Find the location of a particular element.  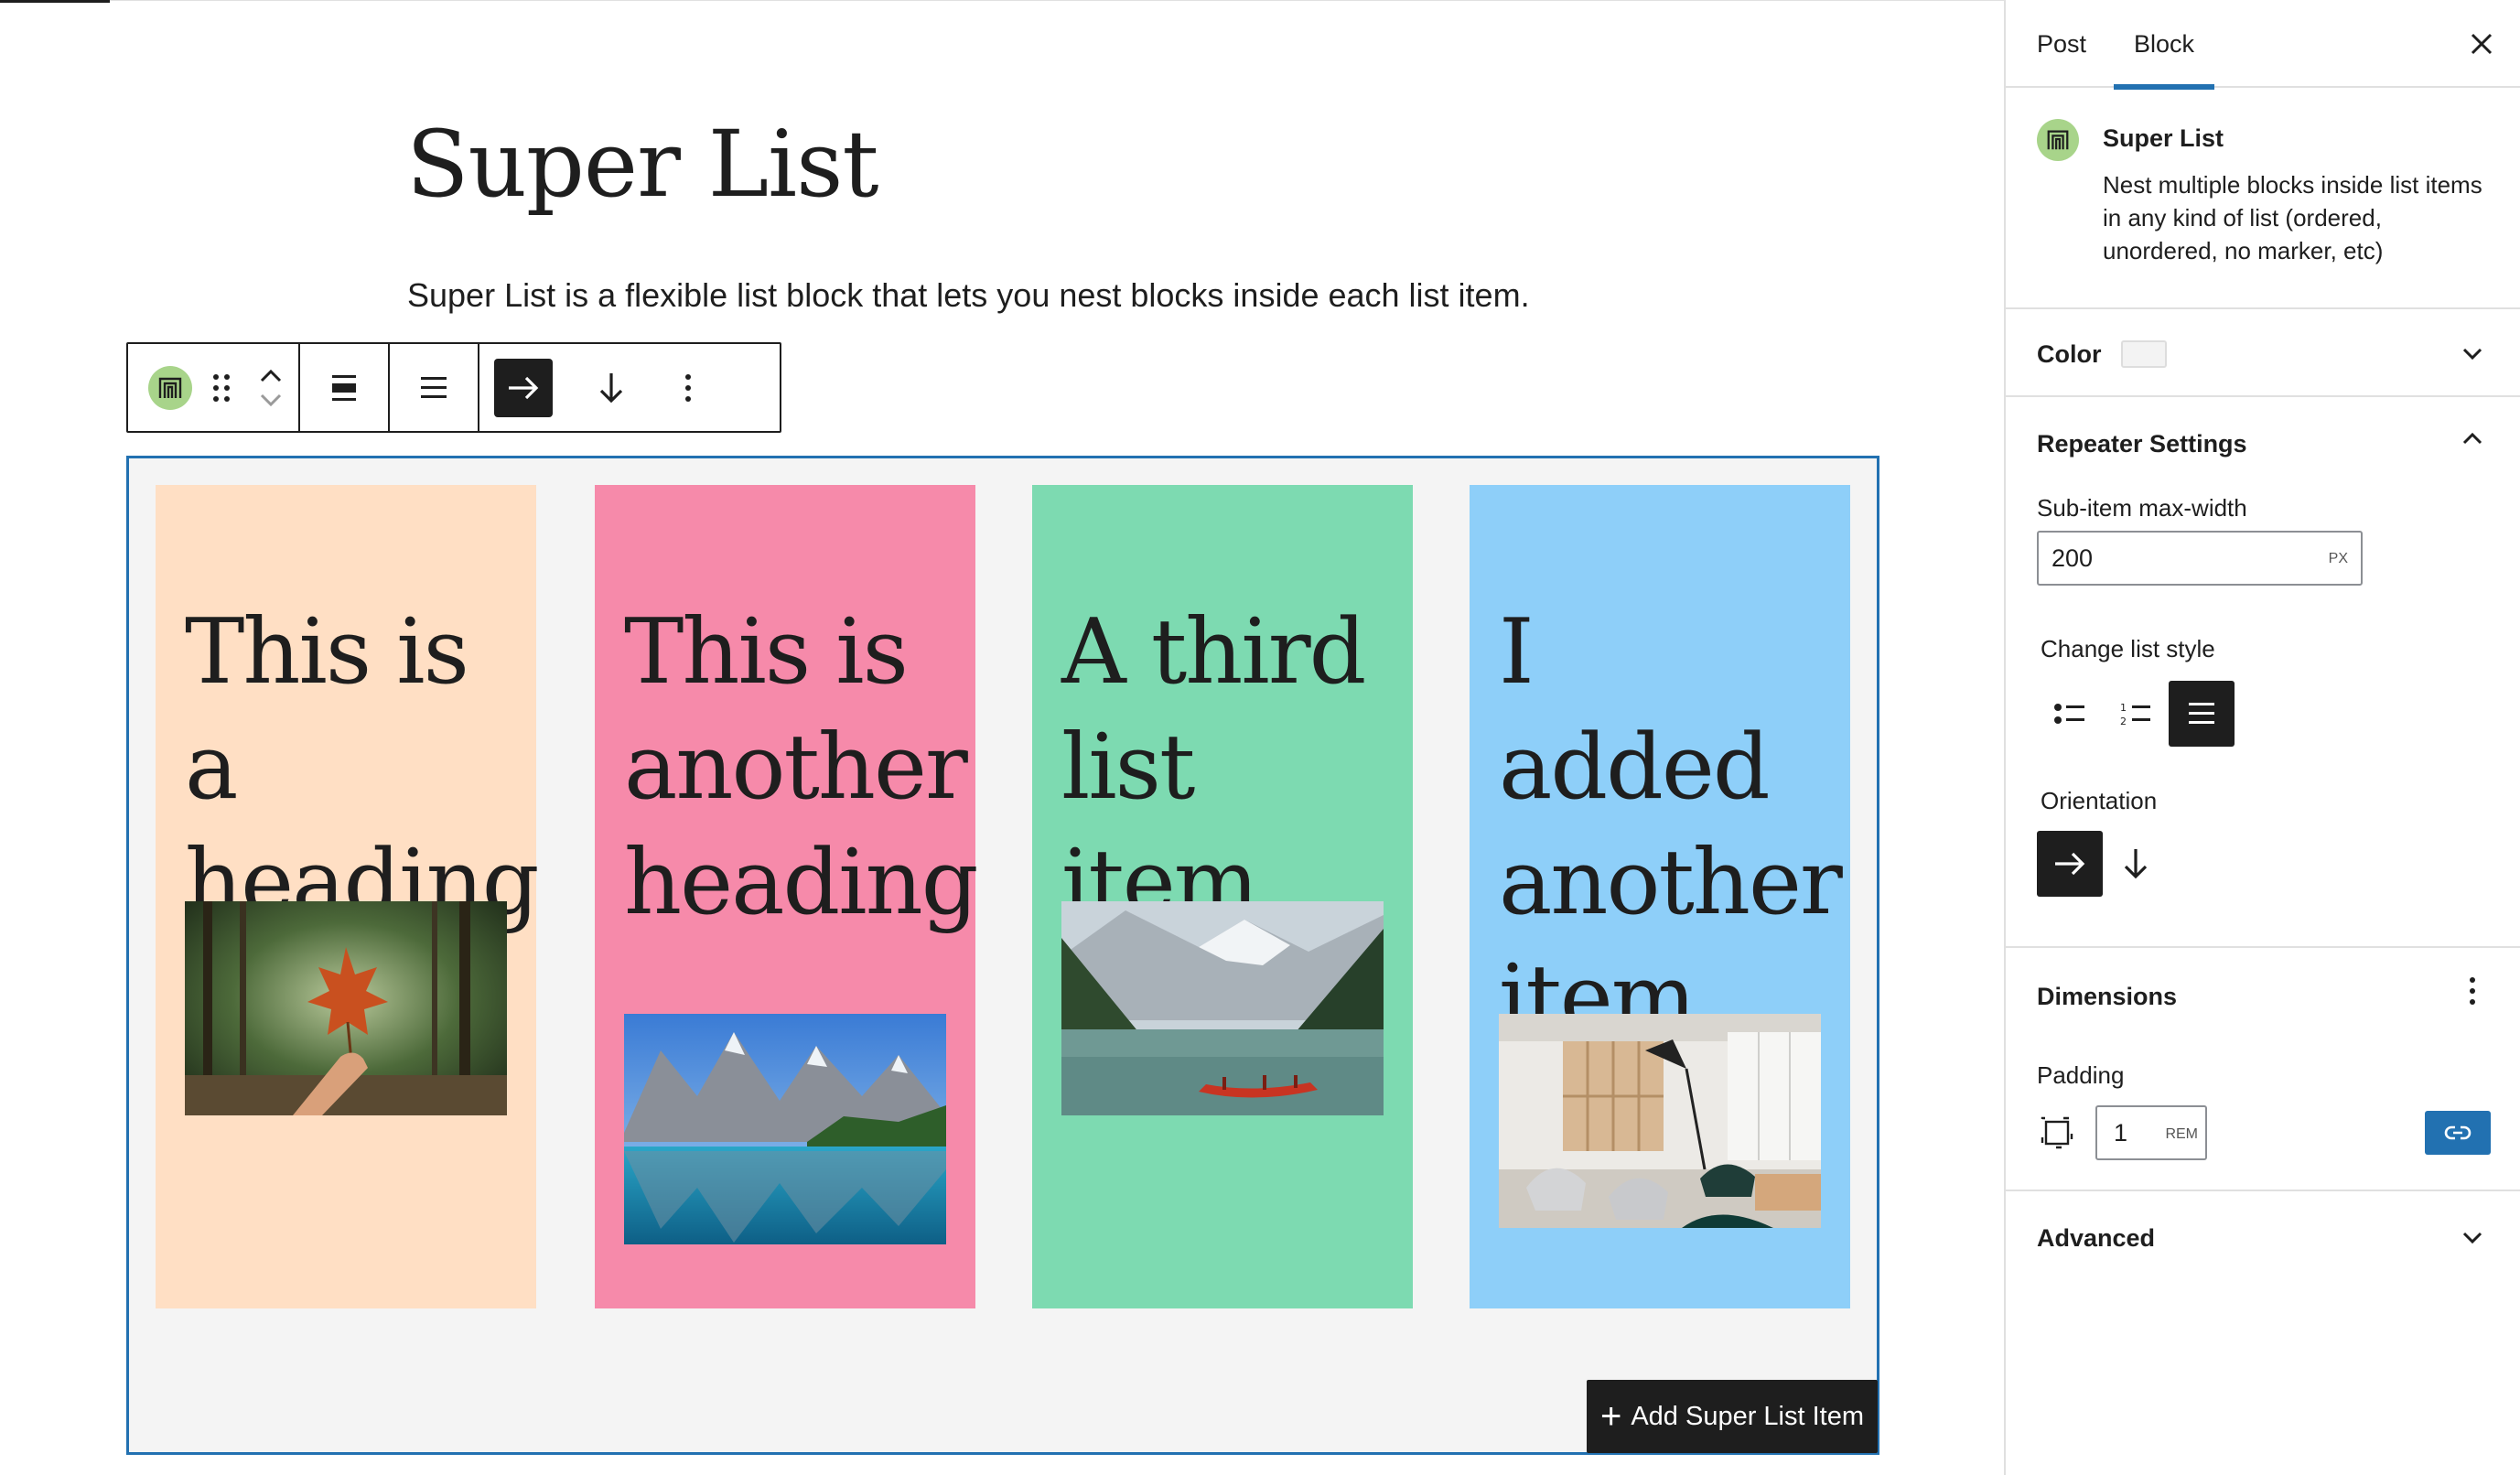

list-style-options: 12 is located at coordinates (2136, 714).